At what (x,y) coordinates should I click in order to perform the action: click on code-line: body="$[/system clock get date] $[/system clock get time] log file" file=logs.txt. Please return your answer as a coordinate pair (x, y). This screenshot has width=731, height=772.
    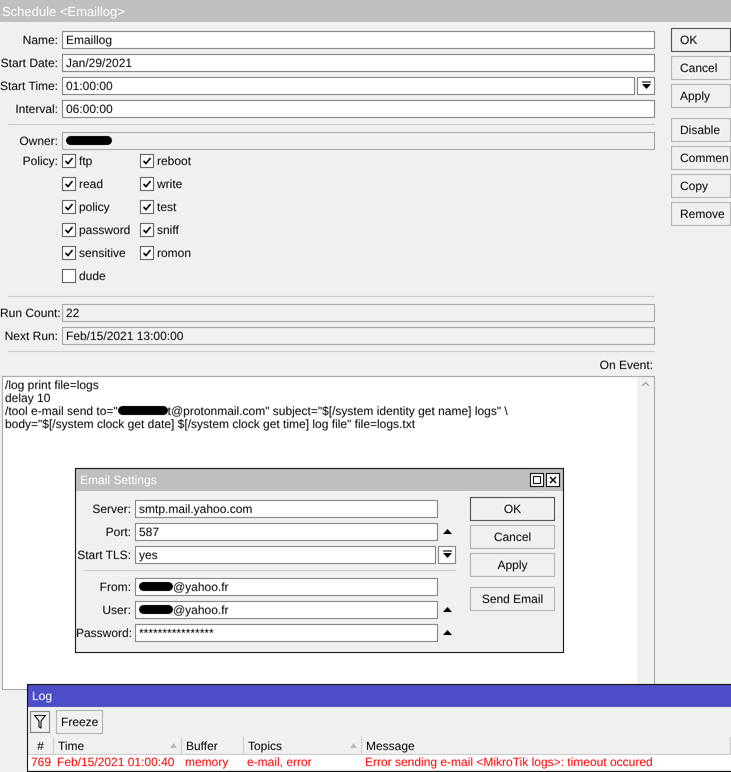
    Looking at the image, I should click on (210, 424).